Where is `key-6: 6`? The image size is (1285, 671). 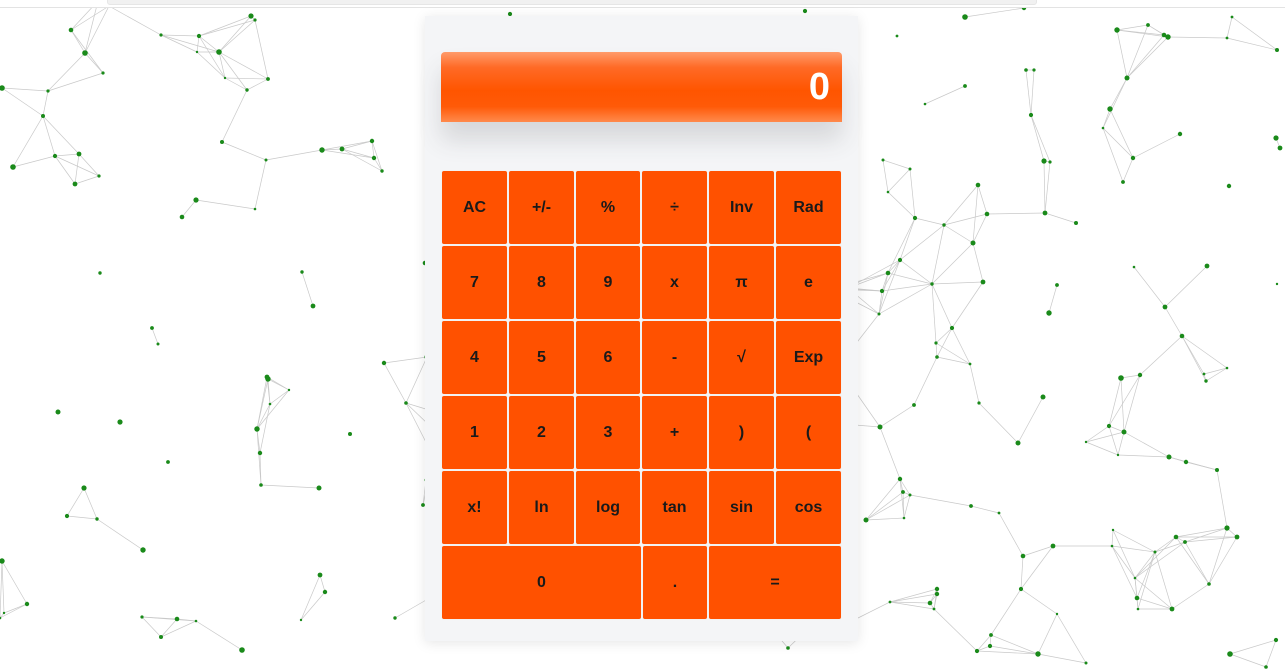 key-6: 6 is located at coordinates (608, 357).